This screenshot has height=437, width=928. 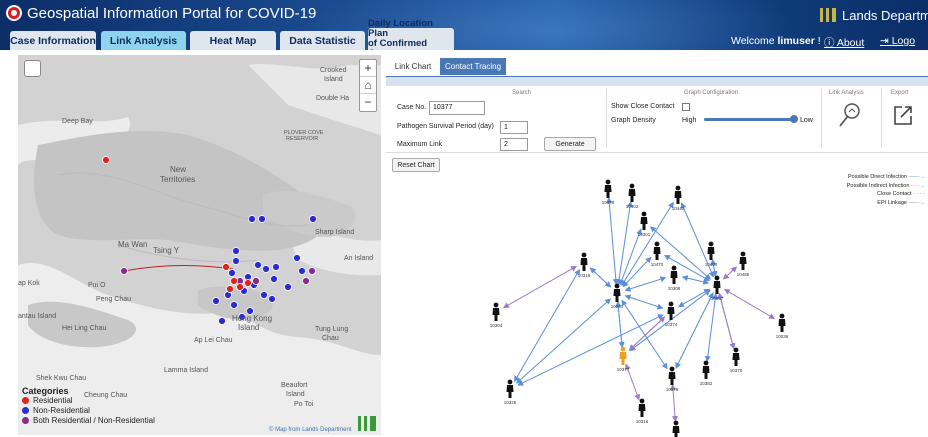 I want to click on map-label: Shek Kwu Chau, so click(x=61, y=378).